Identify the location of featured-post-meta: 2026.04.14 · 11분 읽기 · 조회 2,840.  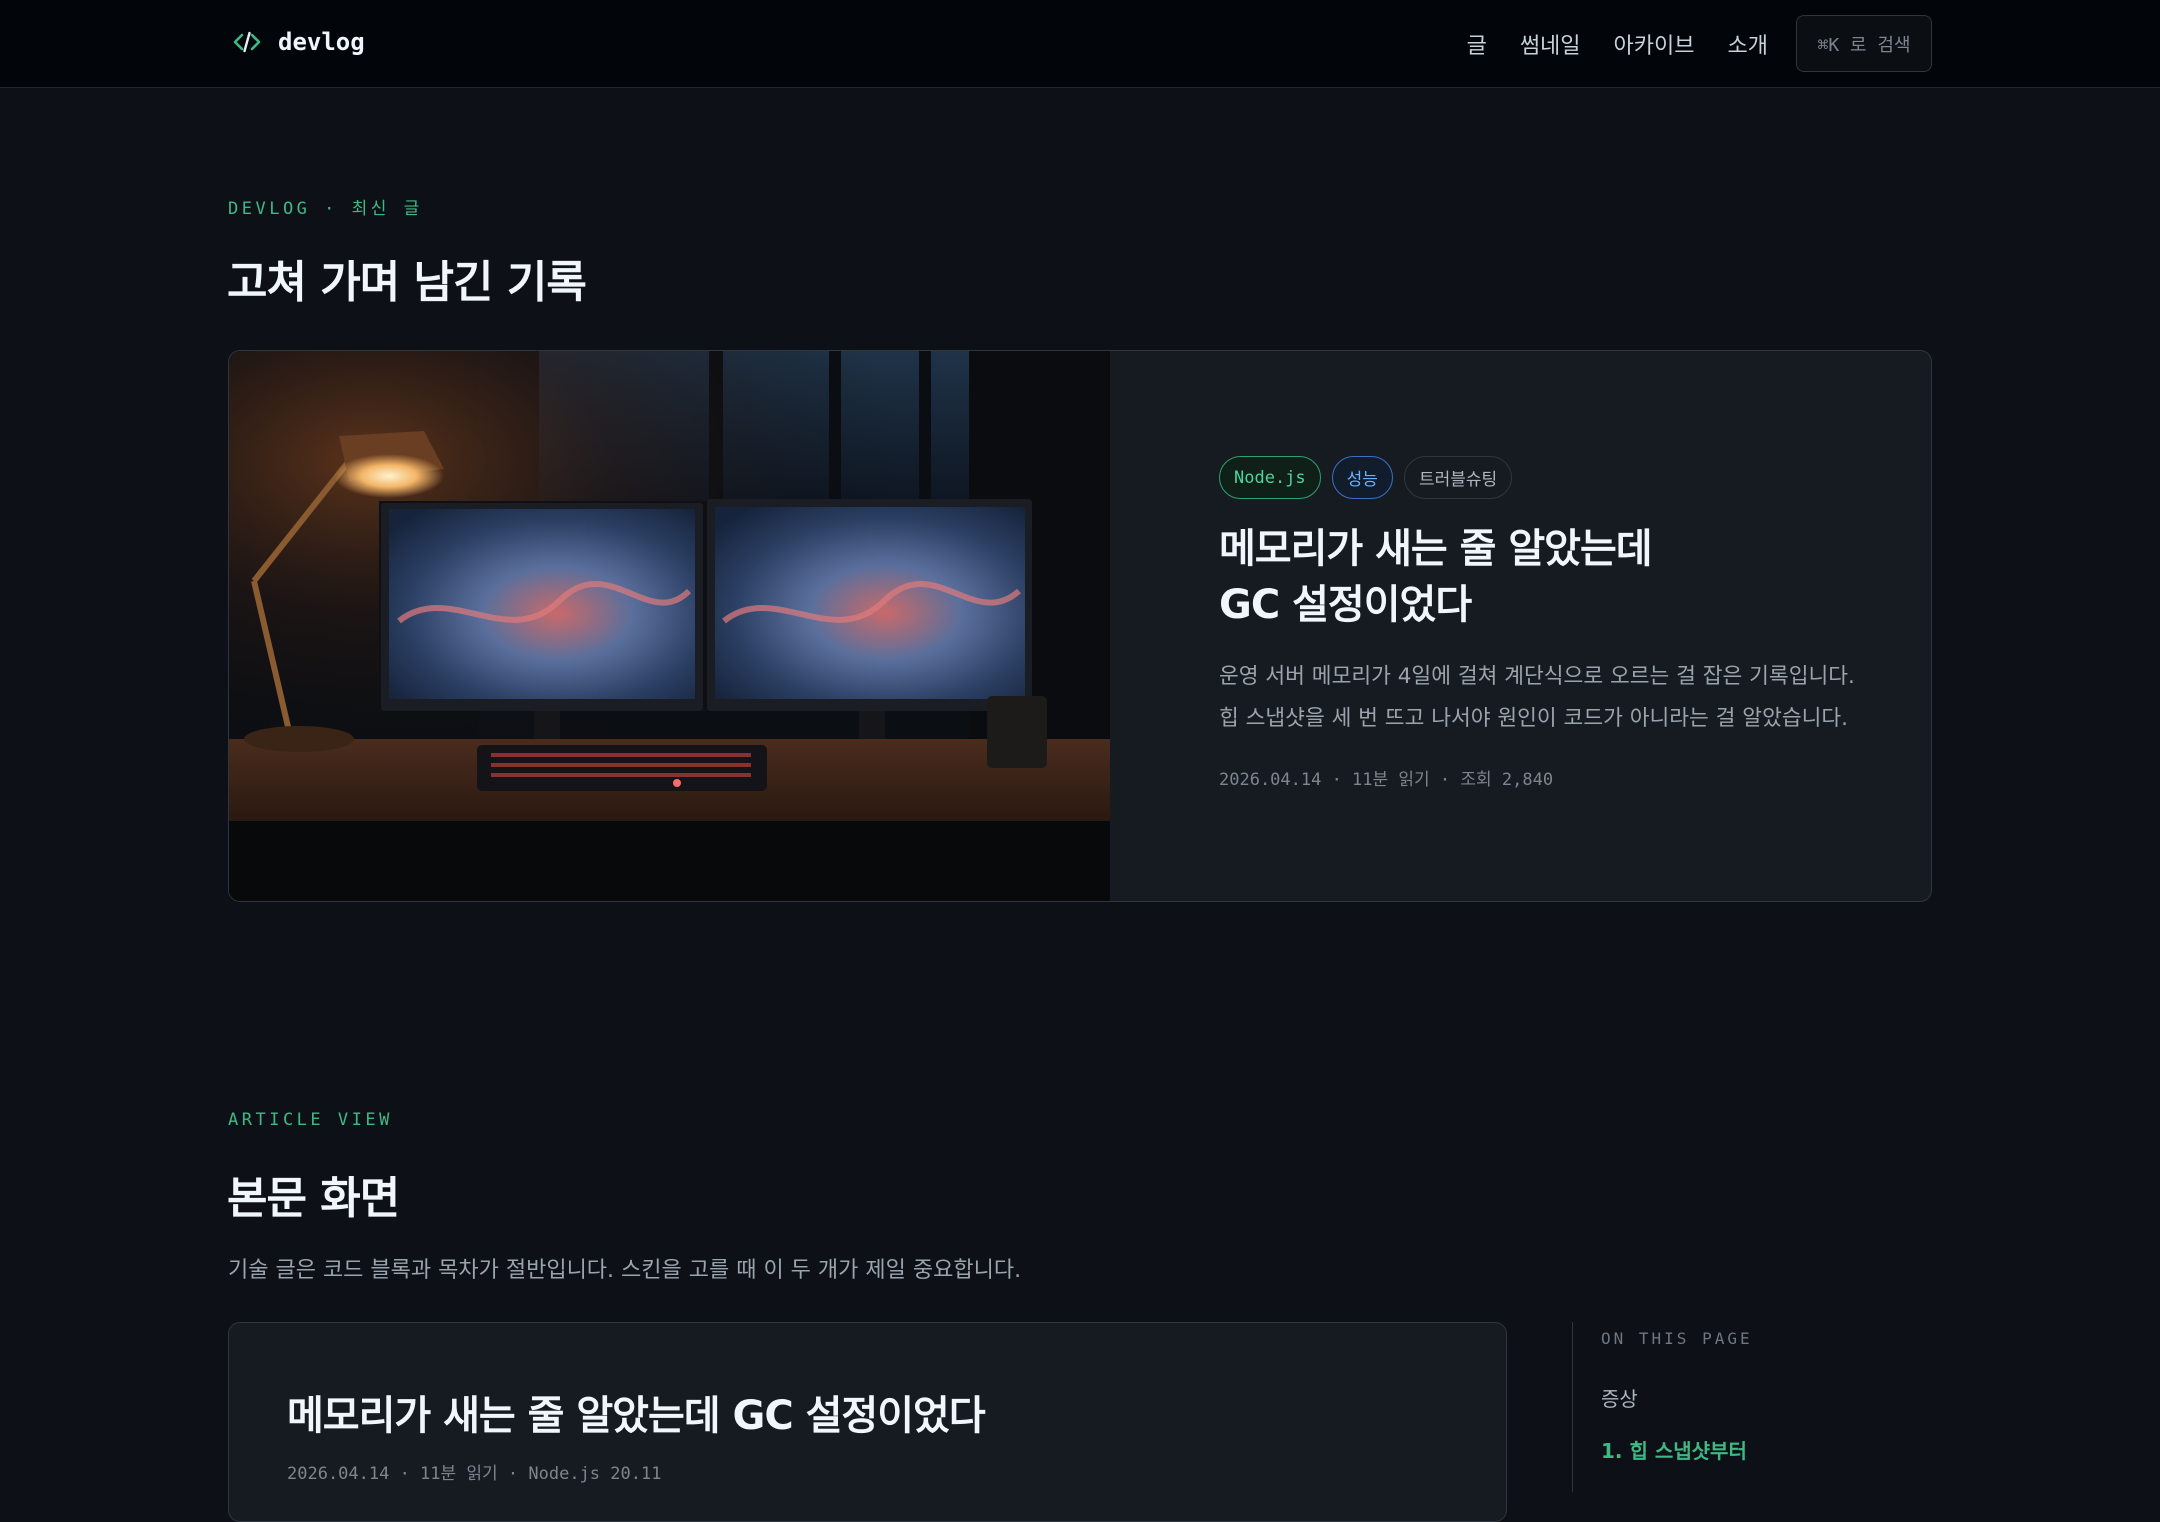
(1386, 780).